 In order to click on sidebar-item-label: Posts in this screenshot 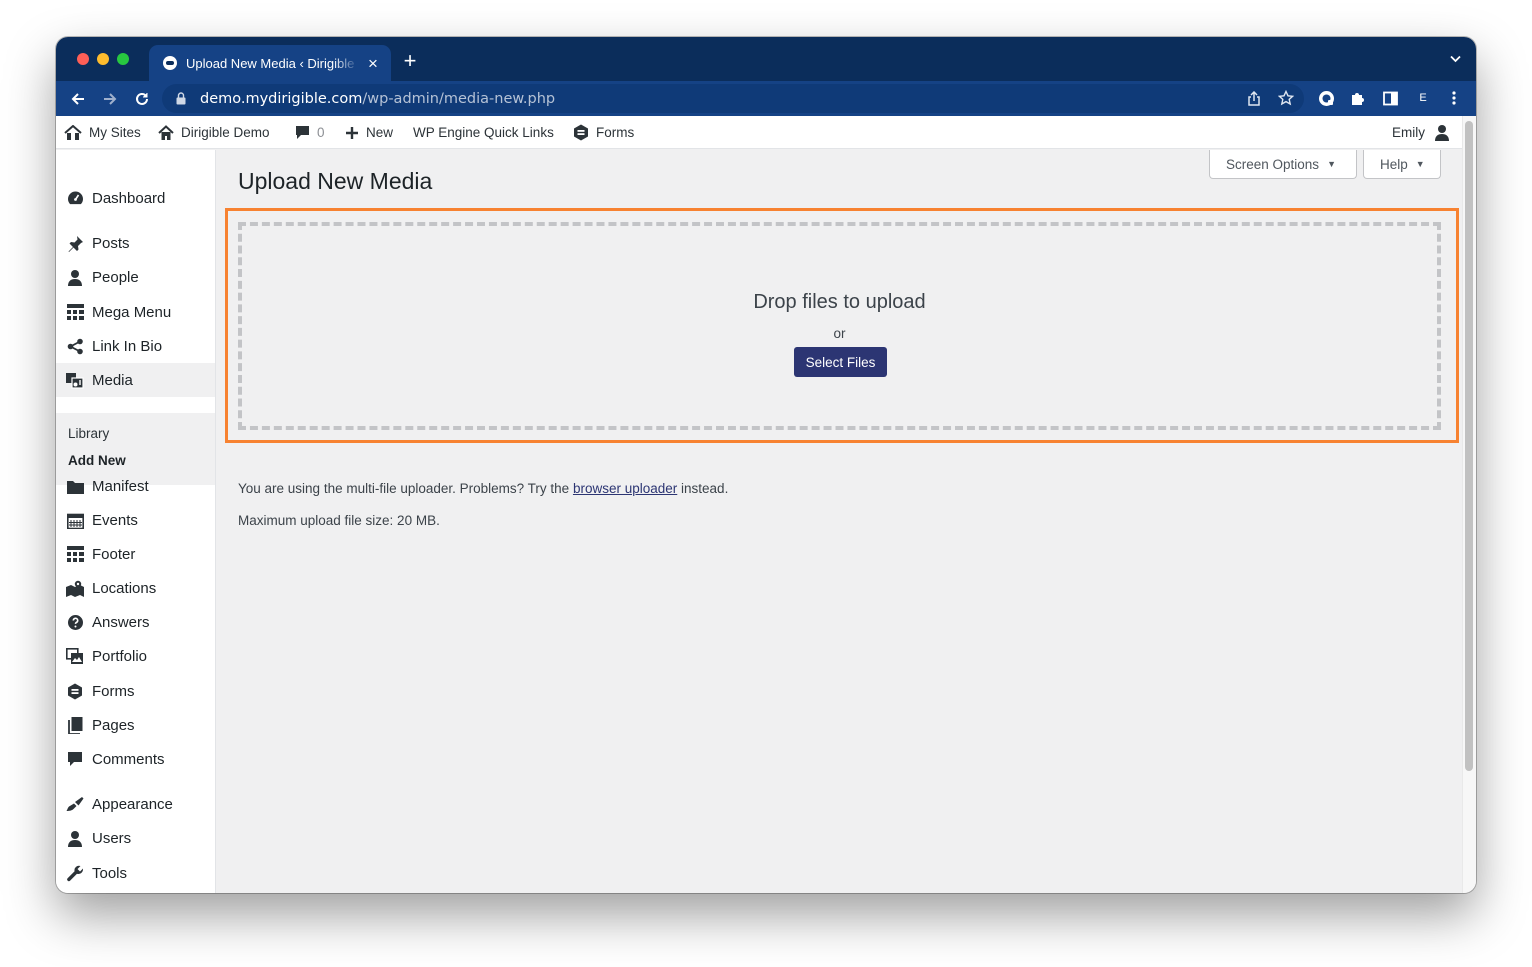, I will do `click(111, 243)`.